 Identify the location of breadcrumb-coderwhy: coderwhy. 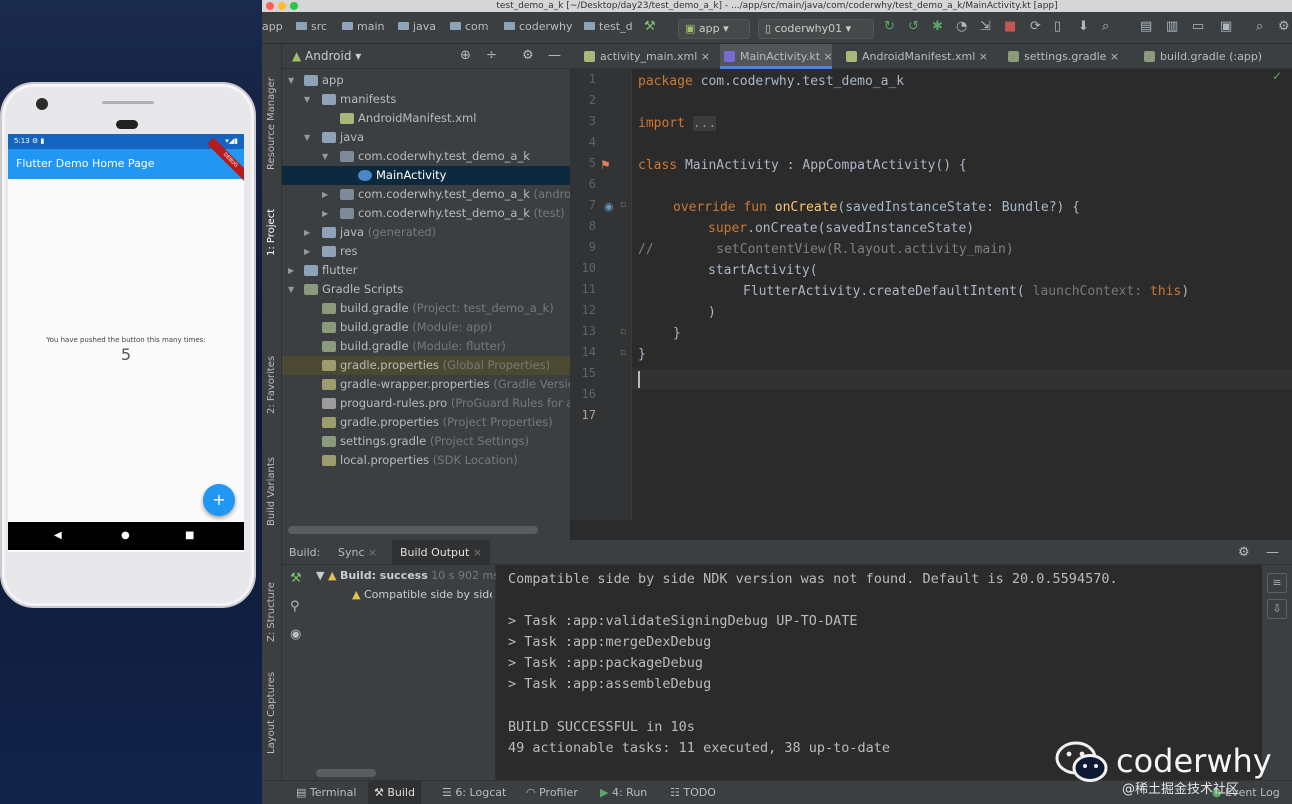
(538, 26).